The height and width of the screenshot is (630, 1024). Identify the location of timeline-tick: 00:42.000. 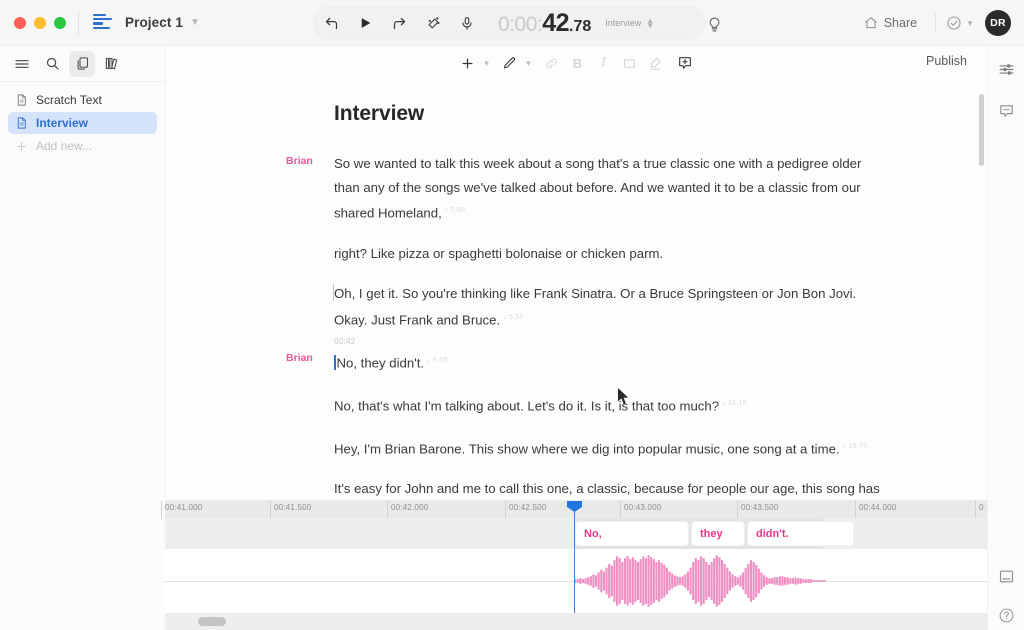
(407, 509).